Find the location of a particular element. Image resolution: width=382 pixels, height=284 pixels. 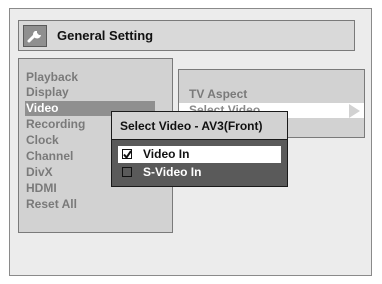

option-label: Video In is located at coordinates (166, 154).